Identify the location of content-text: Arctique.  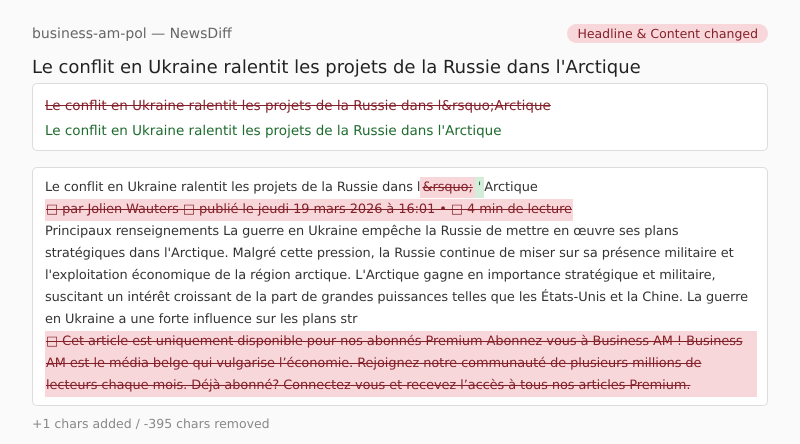
(511, 187).